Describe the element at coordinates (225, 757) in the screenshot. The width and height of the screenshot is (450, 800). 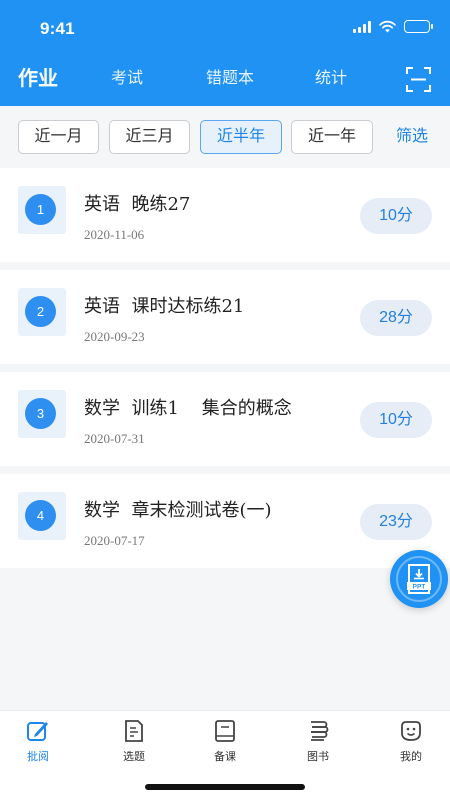
I see `tab-label: 备课` at that location.